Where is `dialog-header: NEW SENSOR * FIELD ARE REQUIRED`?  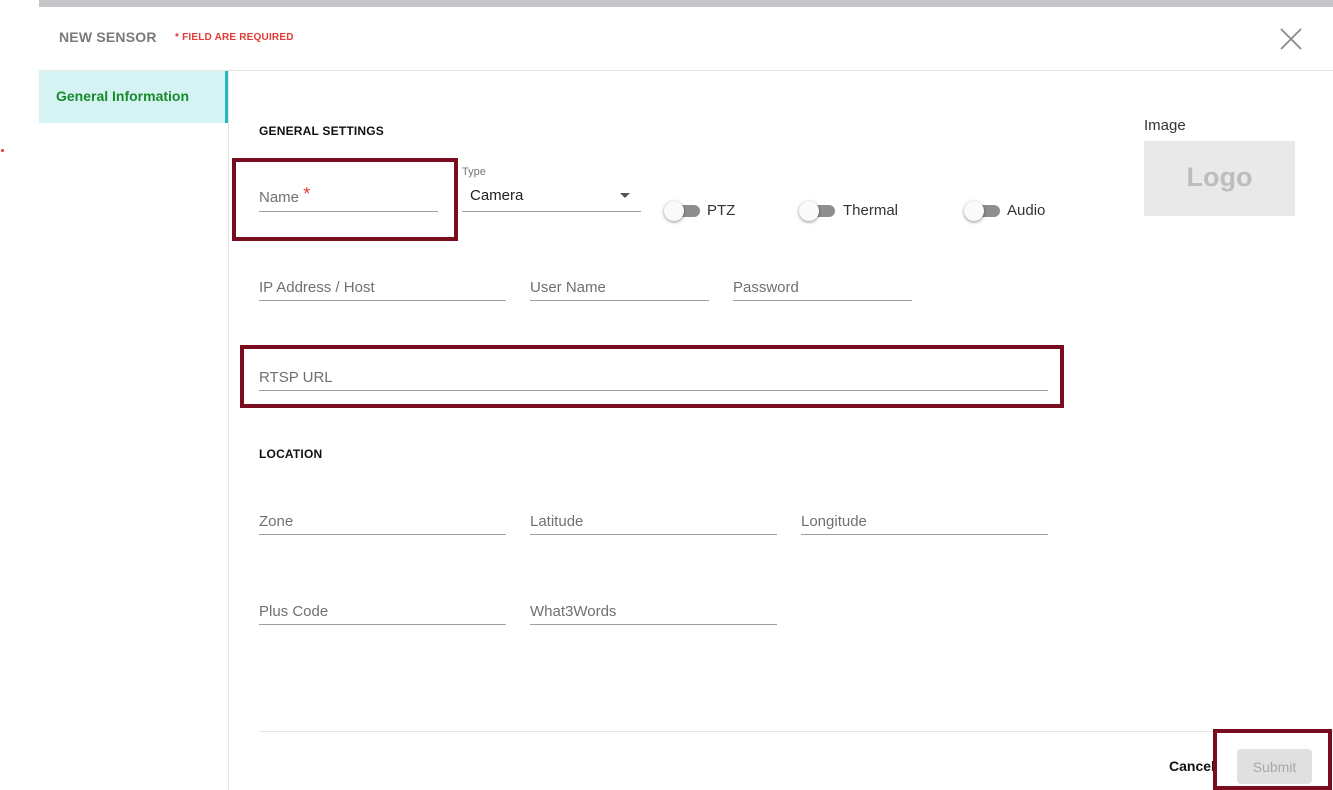 dialog-header: NEW SENSOR * FIELD ARE REQUIRED is located at coordinates (686, 39).